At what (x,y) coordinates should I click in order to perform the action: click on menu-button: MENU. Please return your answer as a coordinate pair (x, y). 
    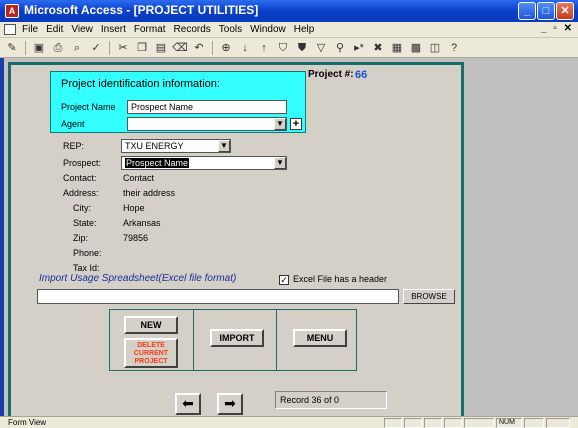
    Looking at the image, I should click on (320, 338).